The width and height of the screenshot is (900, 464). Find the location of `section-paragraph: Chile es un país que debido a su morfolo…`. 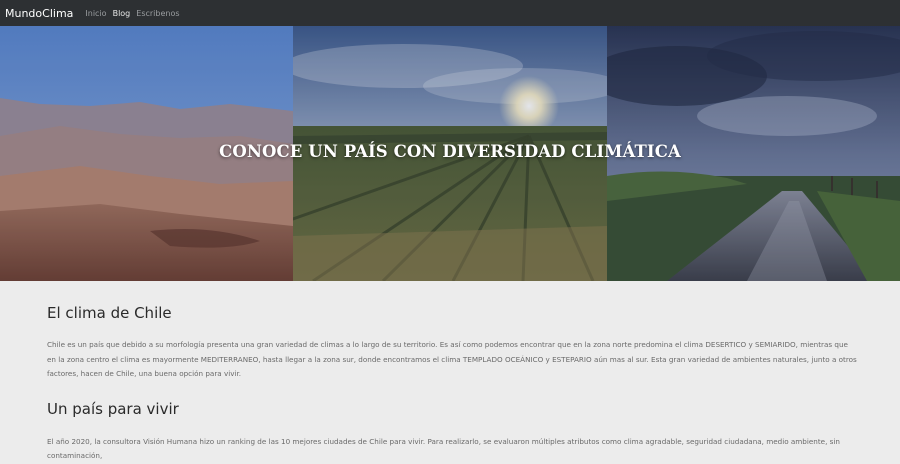

section-paragraph: Chile es un país que debido a su morfolo… is located at coordinates (452, 359).